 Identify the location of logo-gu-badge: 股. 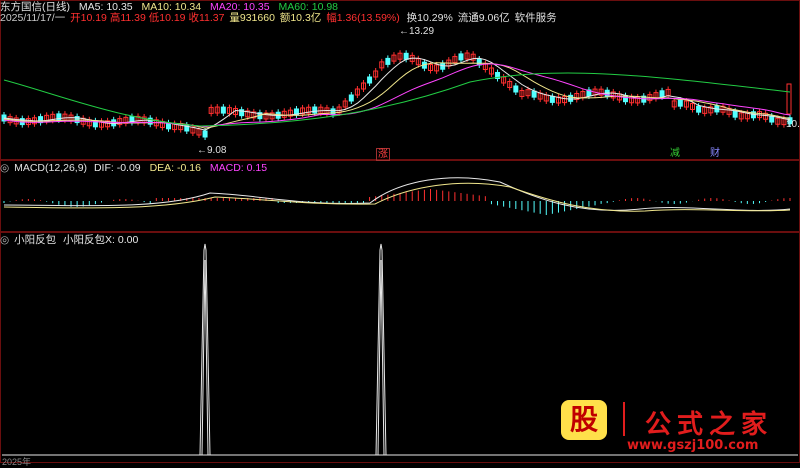
(584, 420).